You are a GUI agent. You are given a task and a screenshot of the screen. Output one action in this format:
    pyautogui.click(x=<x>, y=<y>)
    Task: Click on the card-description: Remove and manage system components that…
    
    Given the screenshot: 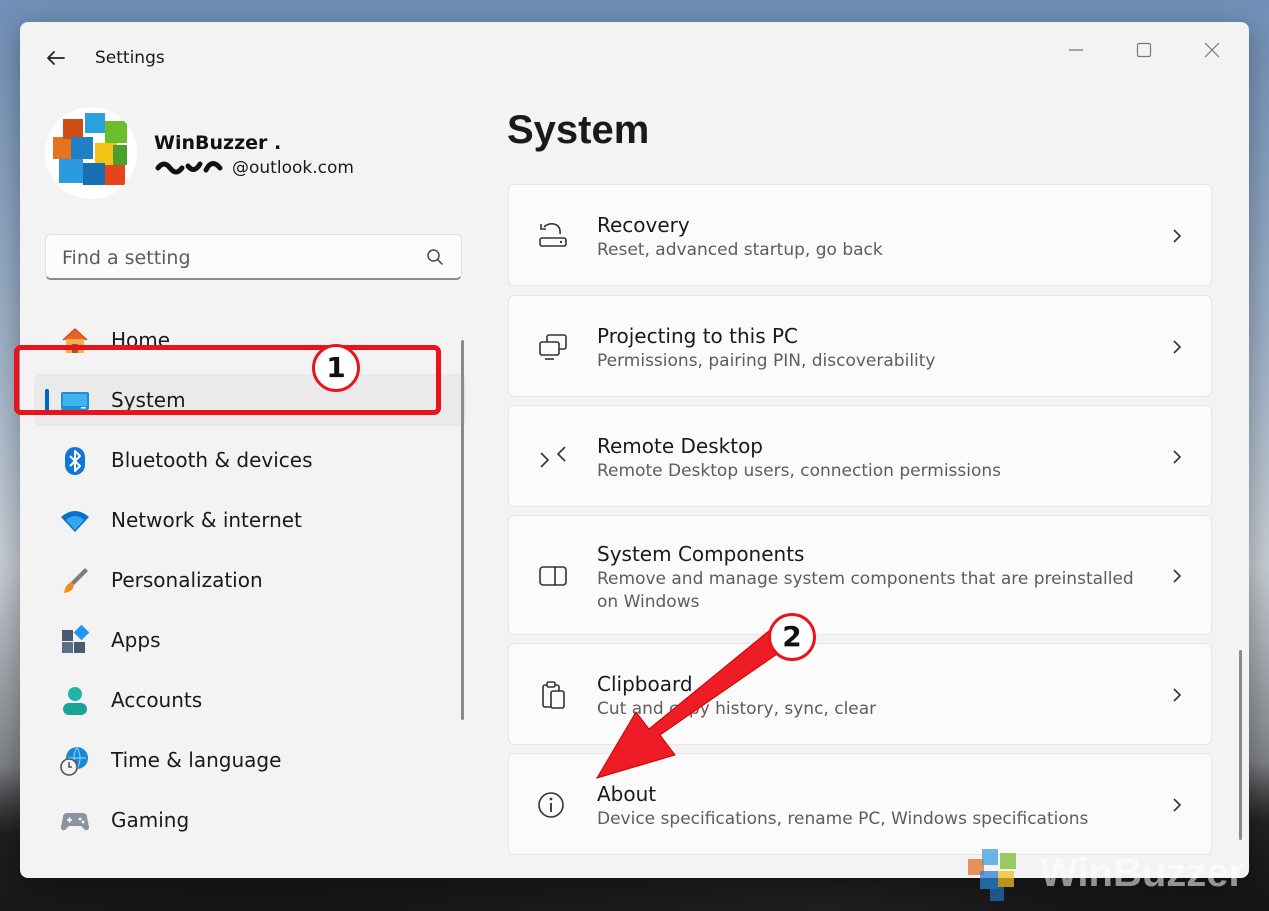 What is the action you would take?
    pyautogui.click(x=865, y=590)
    